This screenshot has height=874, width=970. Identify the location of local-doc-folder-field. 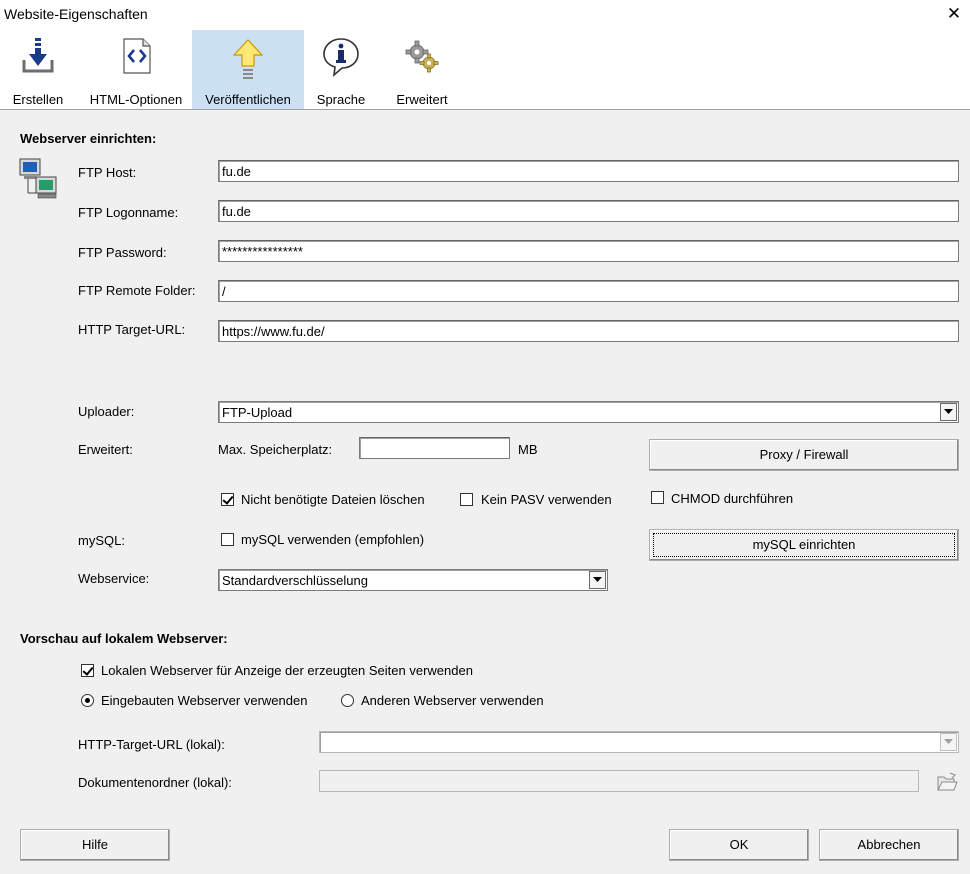
(619, 781).